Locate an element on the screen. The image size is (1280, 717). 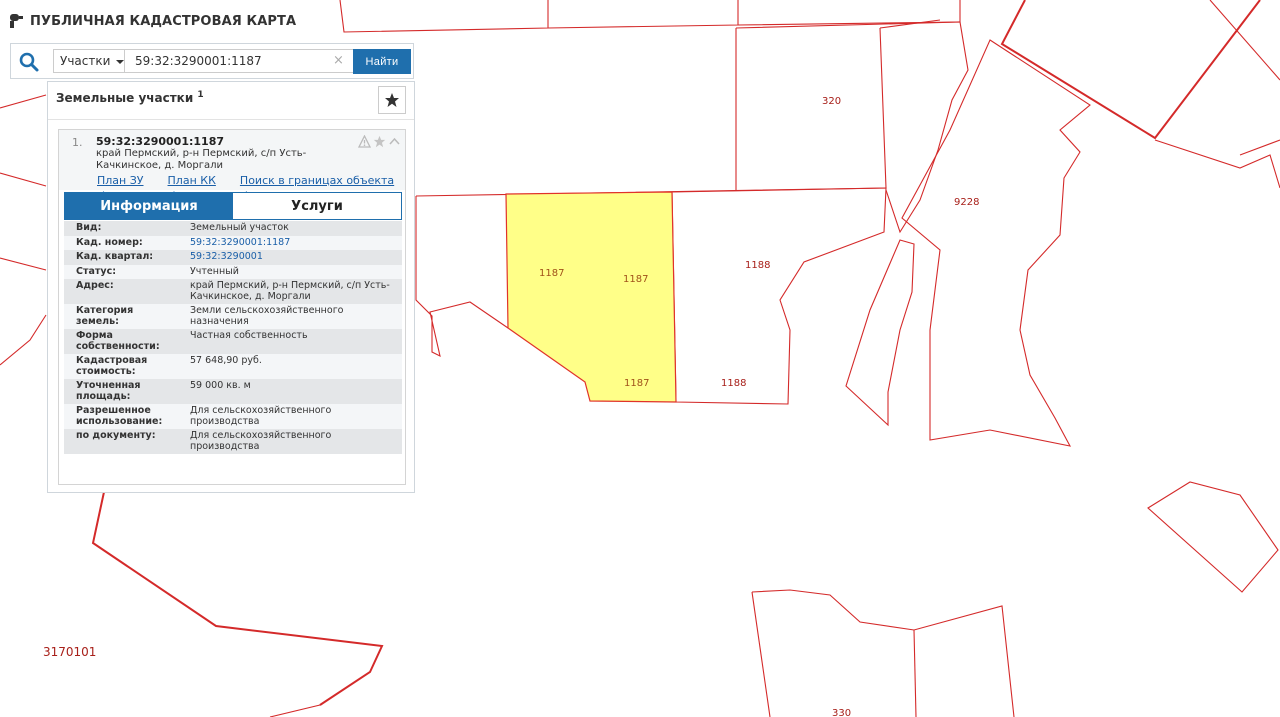
tab-information: Информация is located at coordinates (149, 206).